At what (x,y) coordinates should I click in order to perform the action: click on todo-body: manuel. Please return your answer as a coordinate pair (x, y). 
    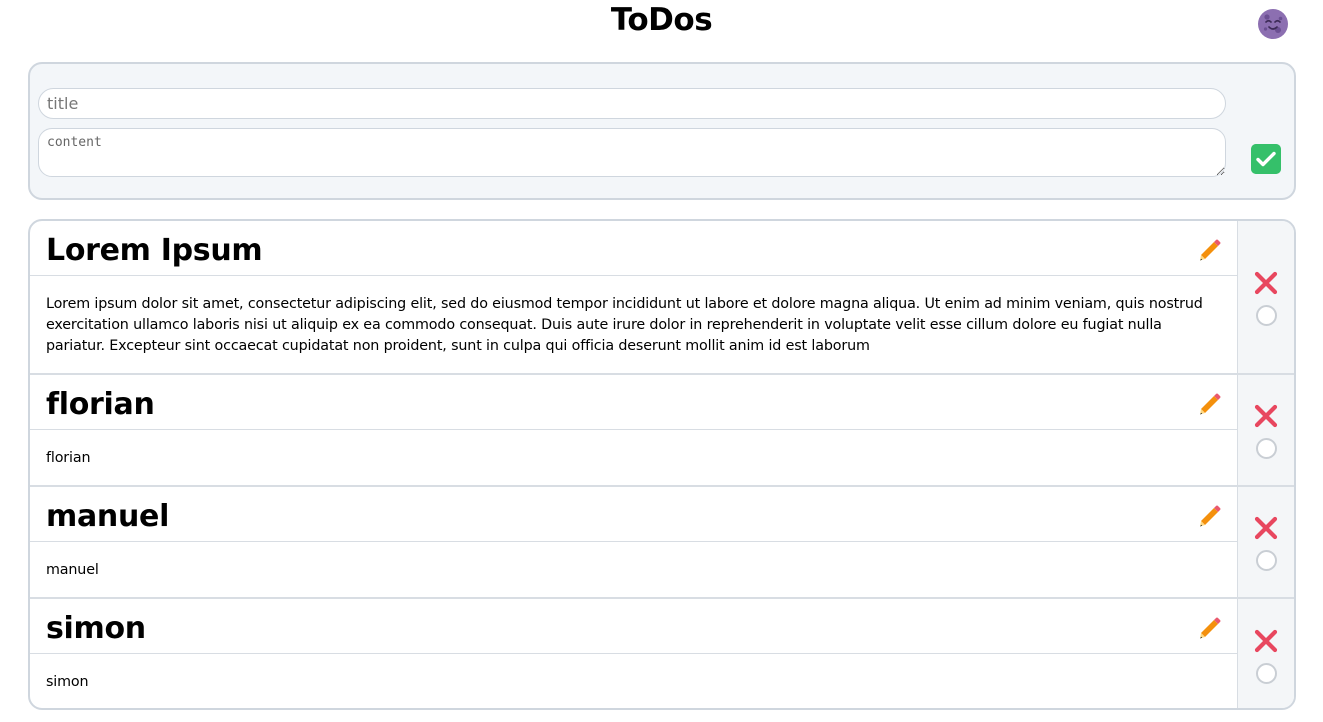
    Looking at the image, I should click on (72, 570).